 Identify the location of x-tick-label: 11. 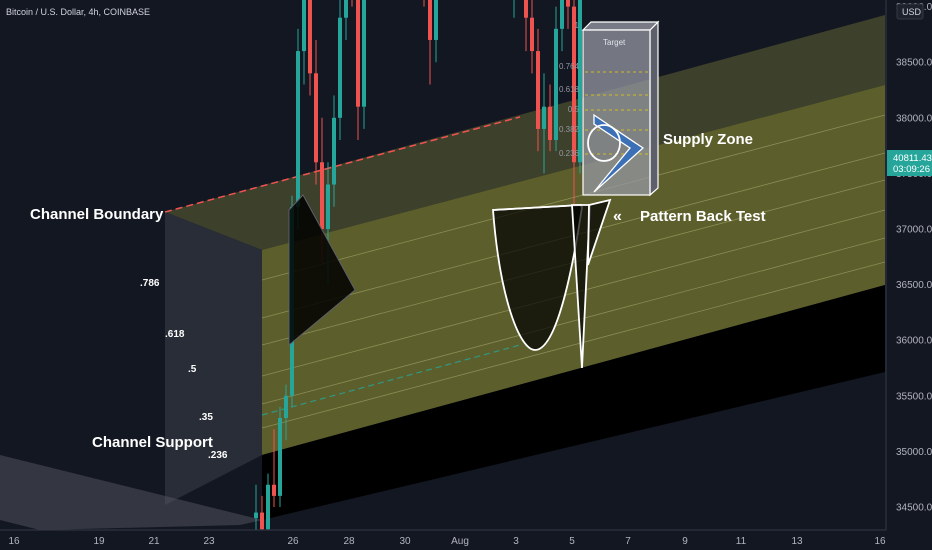
(741, 541).